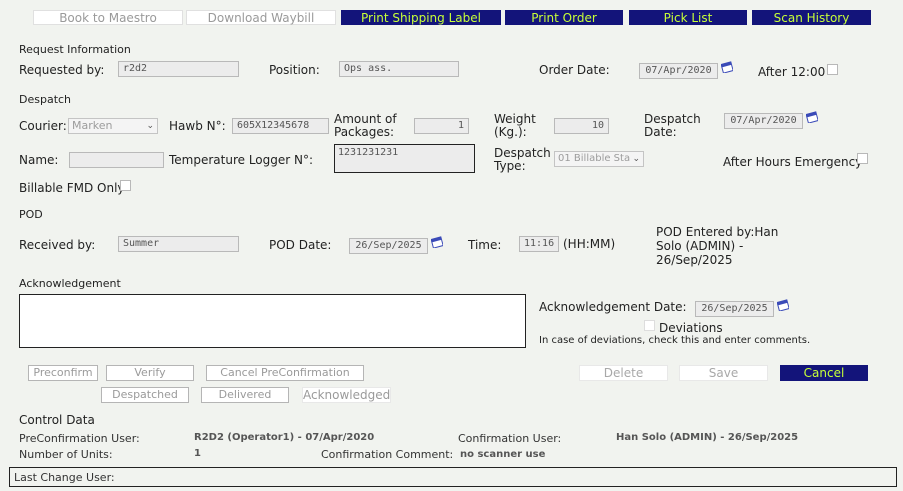 Image resolution: width=903 pixels, height=491 pixels. I want to click on time-field: 11:16, so click(539, 244).